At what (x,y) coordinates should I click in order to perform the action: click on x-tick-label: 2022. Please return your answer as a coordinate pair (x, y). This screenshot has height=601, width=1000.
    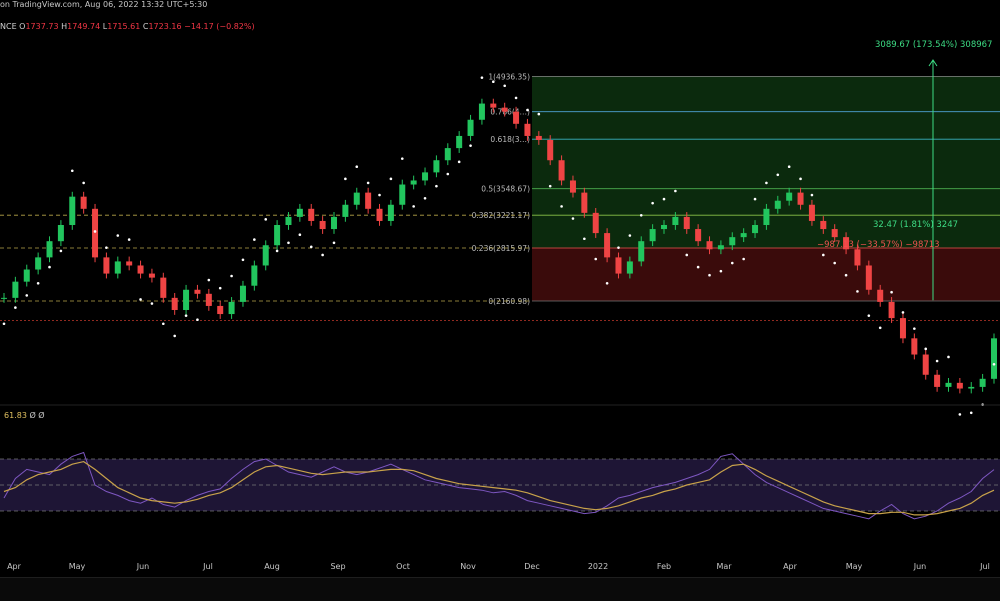
    Looking at the image, I should click on (598, 566).